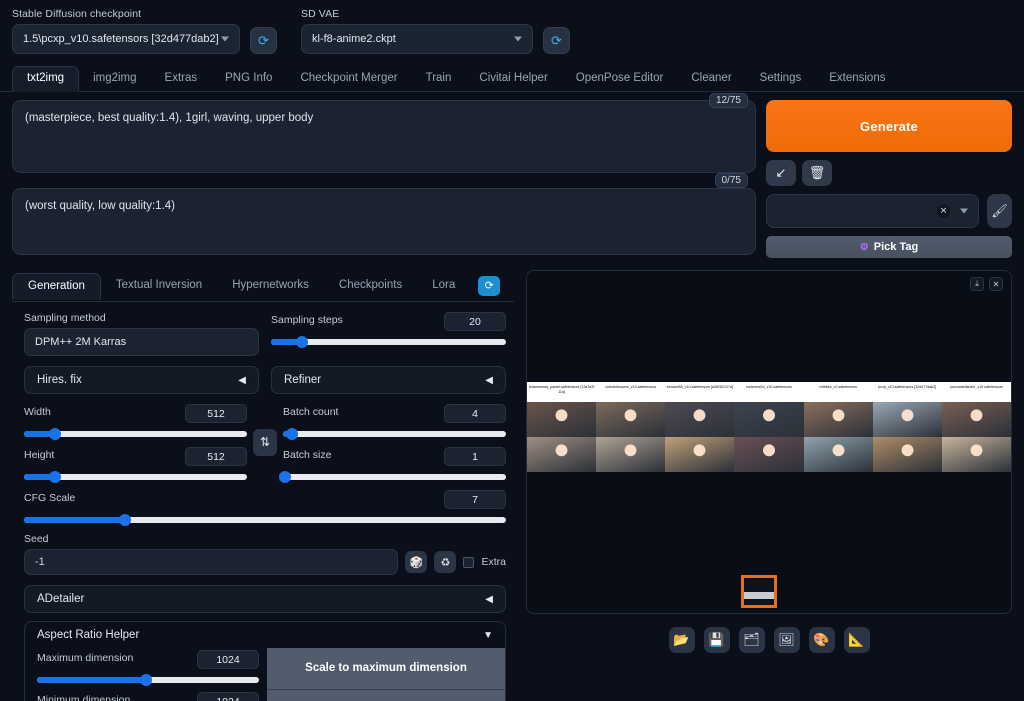 The width and height of the screenshot is (1024, 701). Describe the element at coordinates (513, 79) in the screenshot. I see `tab-civitai-helper: Civitai Helper` at that location.